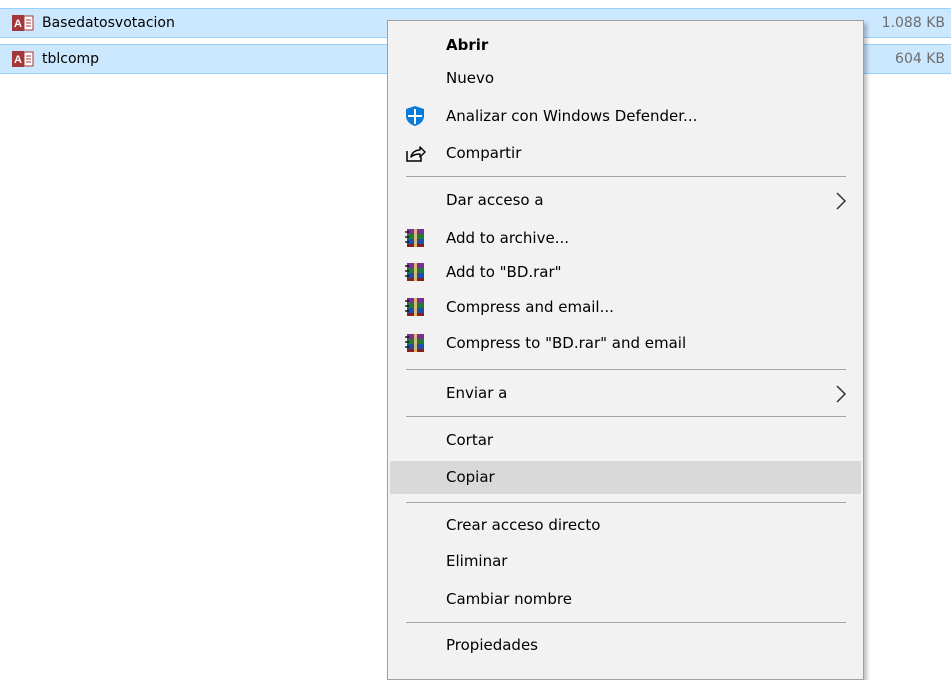 The height and width of the screenshot is (680, 951). I want to click on menu-item-compress-rar-email: Compress to "BD.rar" and email, so click(625, 343).